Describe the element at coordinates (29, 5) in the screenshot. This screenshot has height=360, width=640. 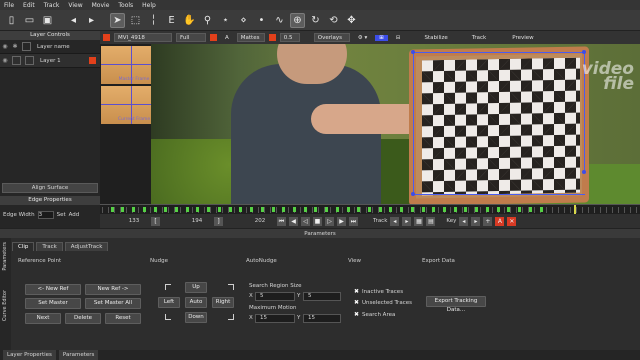
I see `menu-edit: Edit` at that location.